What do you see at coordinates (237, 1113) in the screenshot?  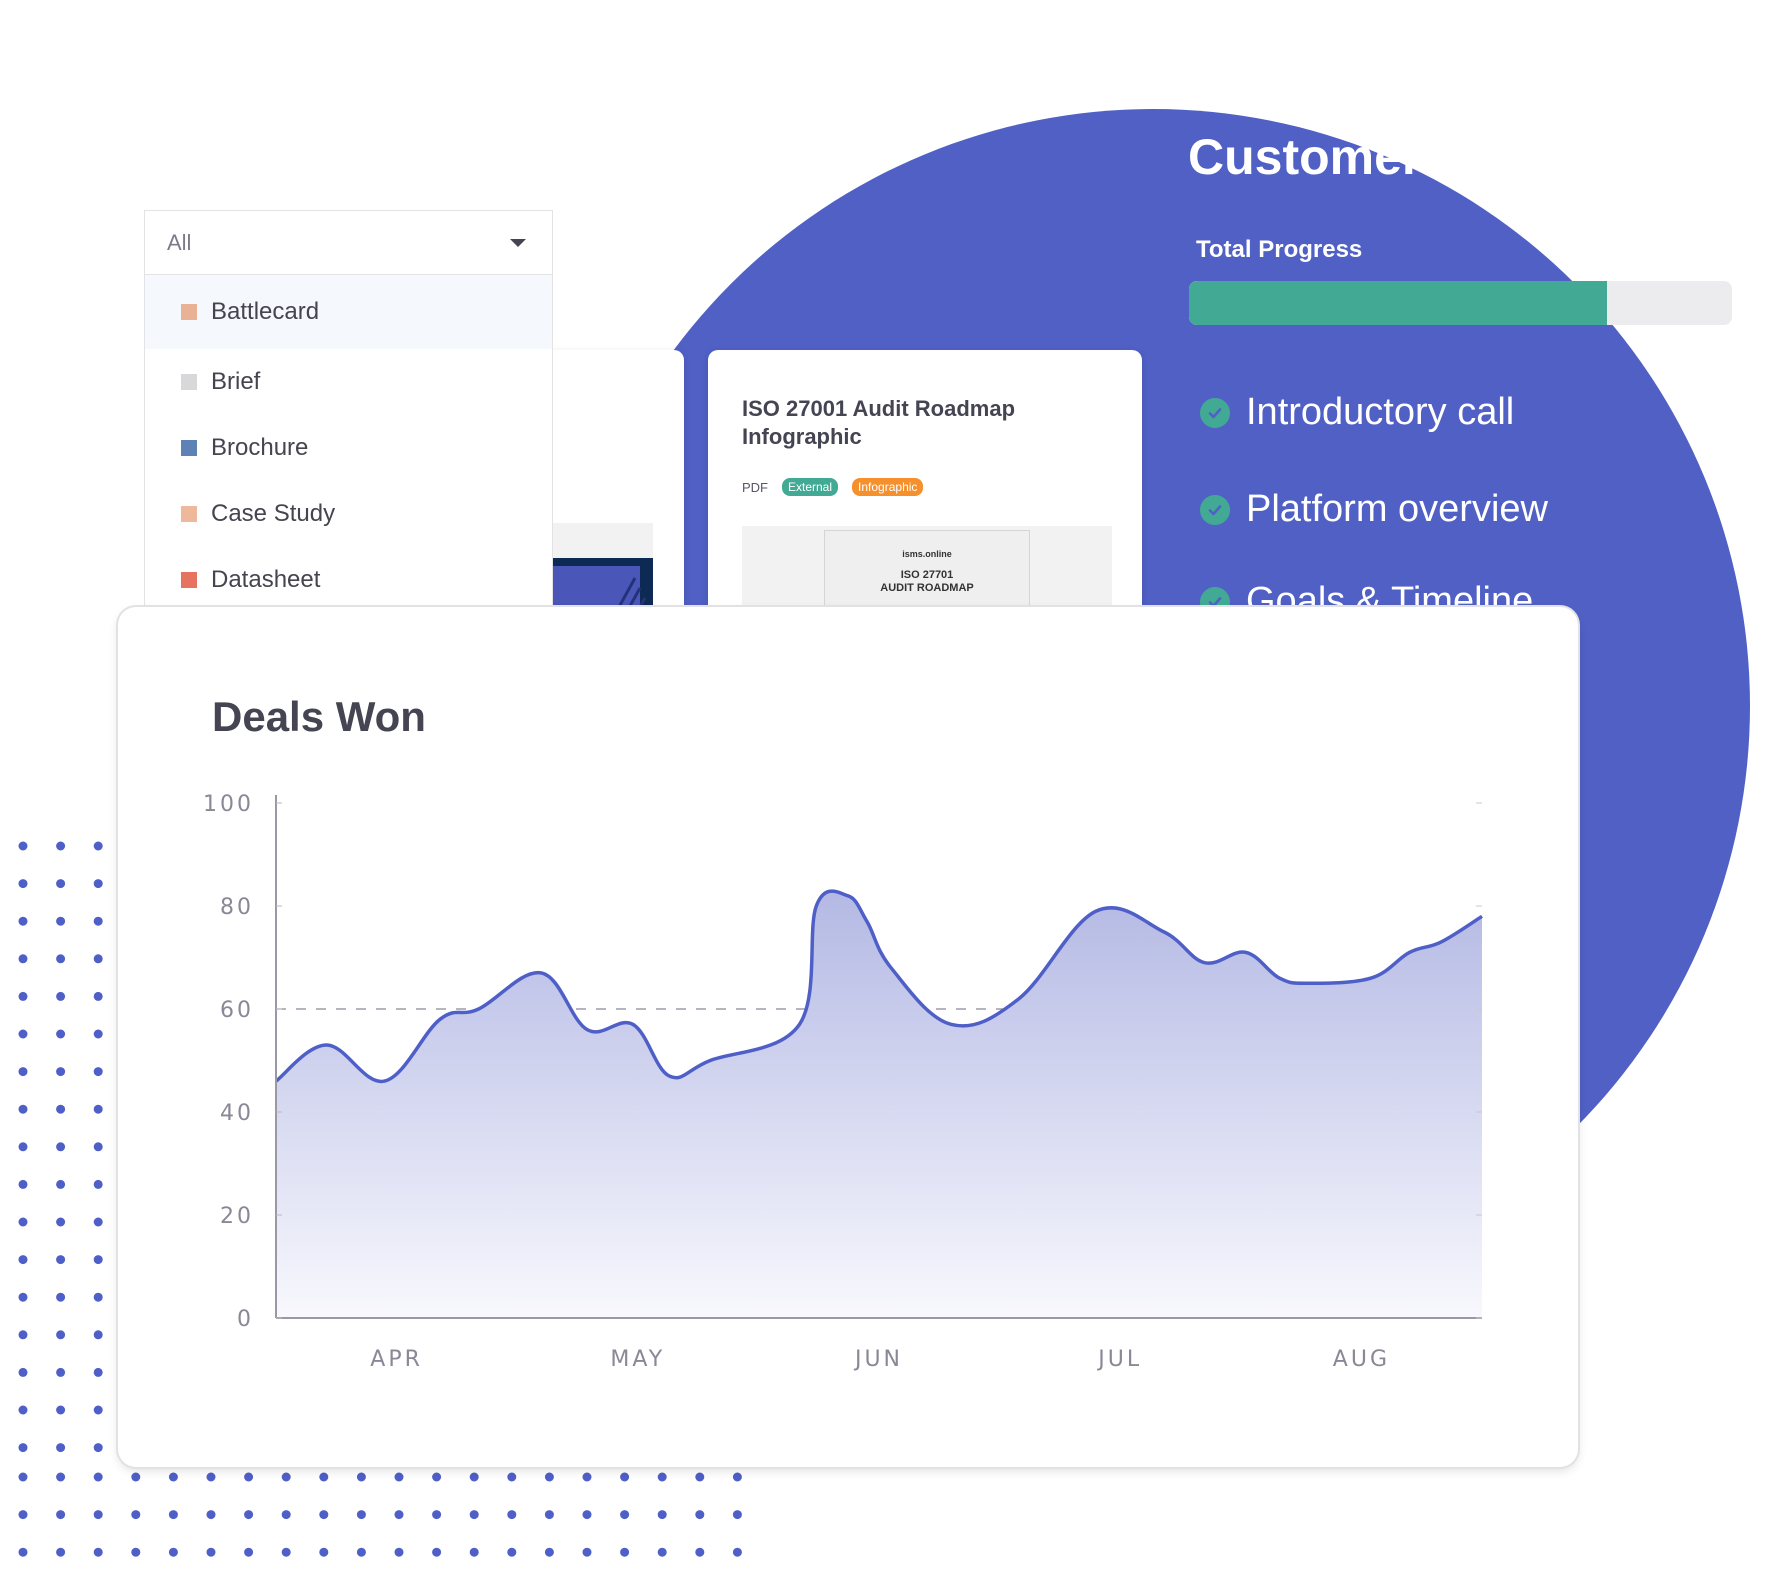 I see `y-tick-label: 40` at bounding box center [237, 1113].